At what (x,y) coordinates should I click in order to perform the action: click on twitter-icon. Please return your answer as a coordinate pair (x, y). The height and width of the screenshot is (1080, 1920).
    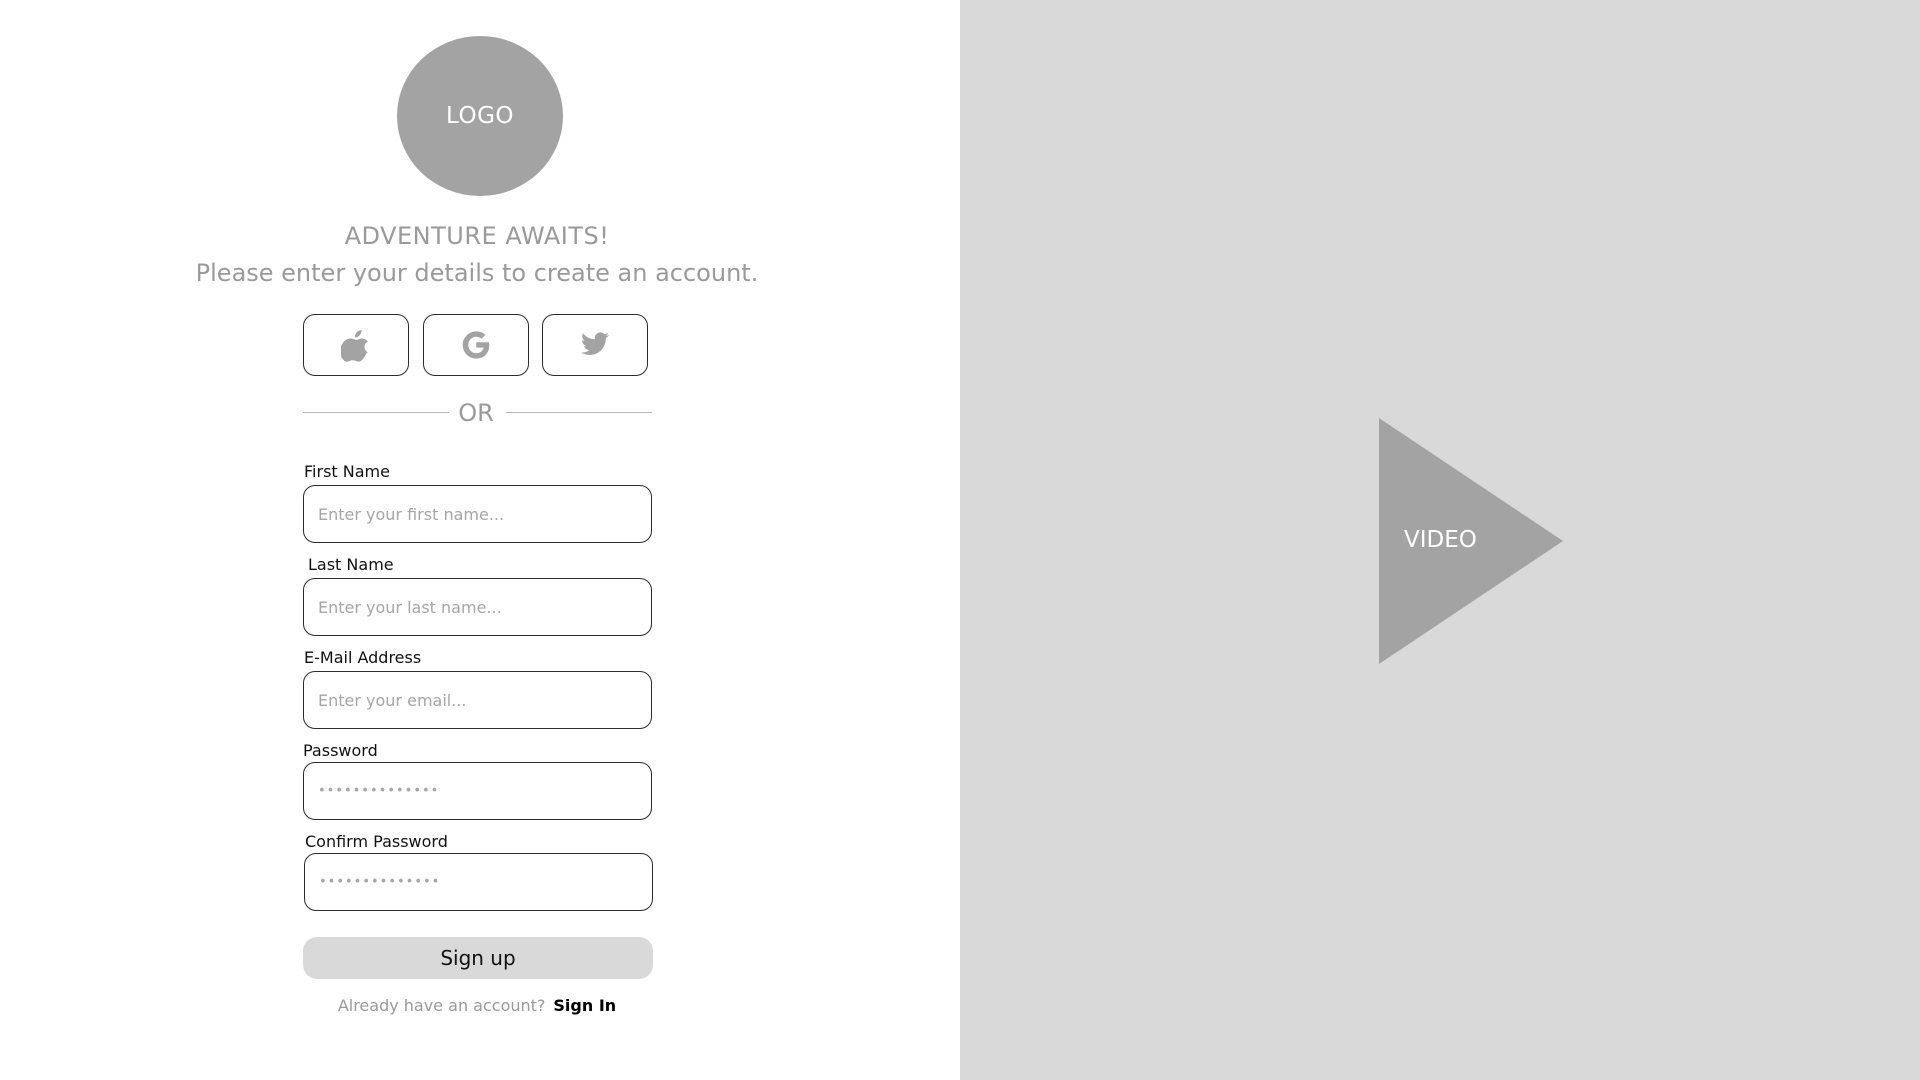
    Looking at the image, I should click on (594, 343).